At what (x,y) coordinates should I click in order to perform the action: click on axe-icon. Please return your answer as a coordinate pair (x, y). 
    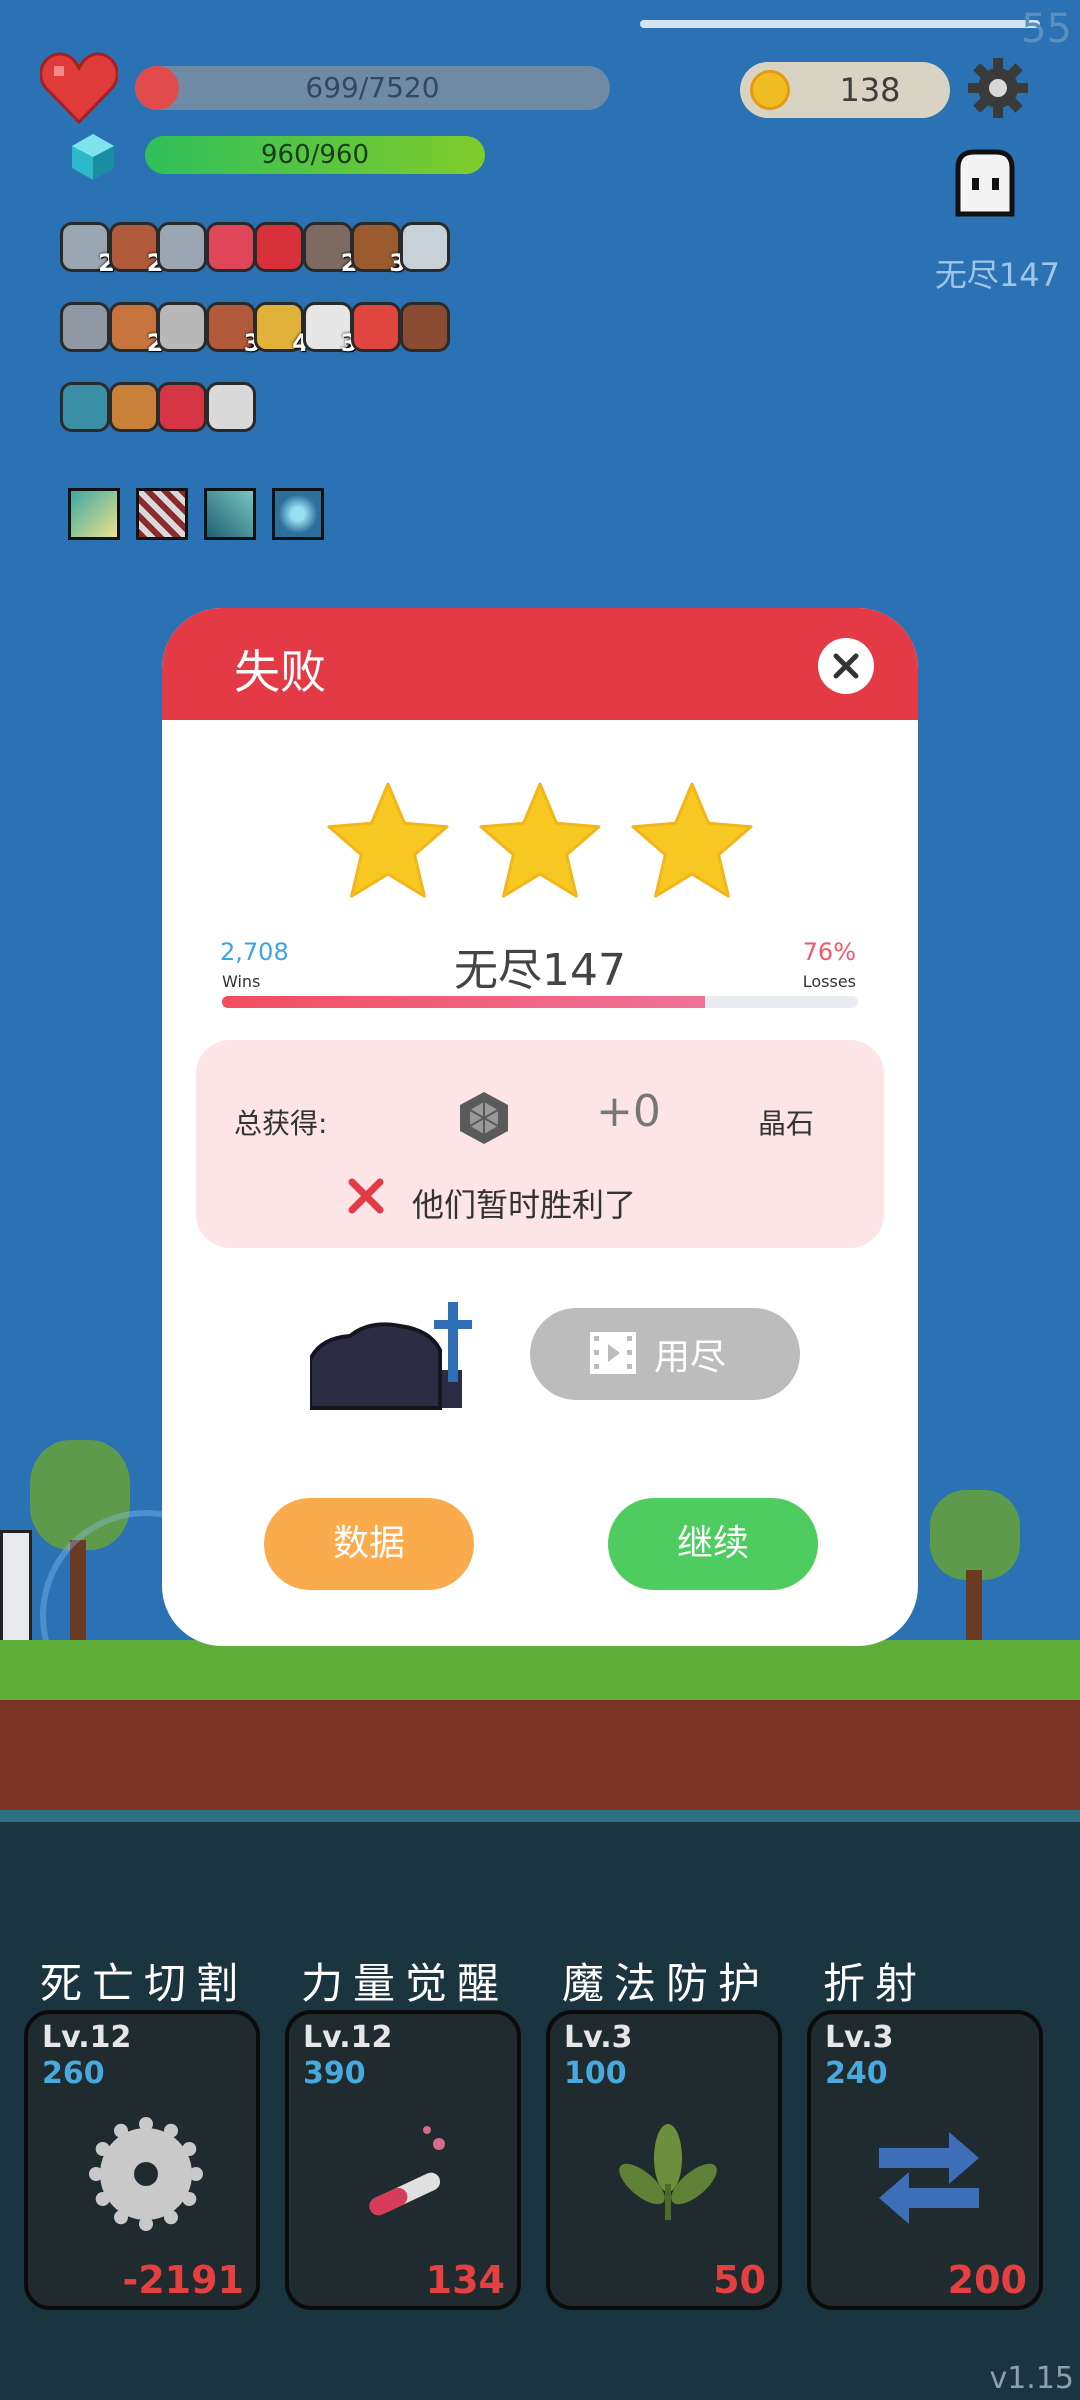
    Looking at the image, I should click on (85, 327).